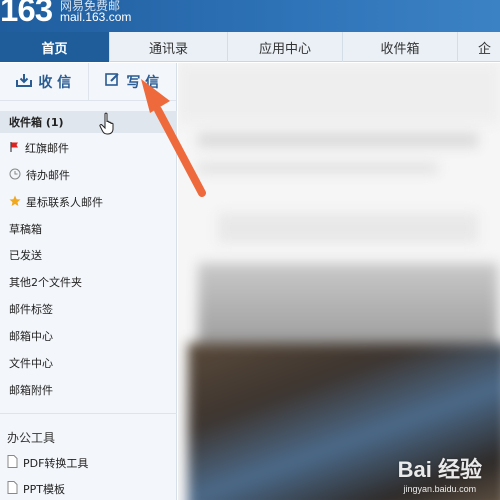  I want to click on folder-label: 邮件标签, so click(31, 309).